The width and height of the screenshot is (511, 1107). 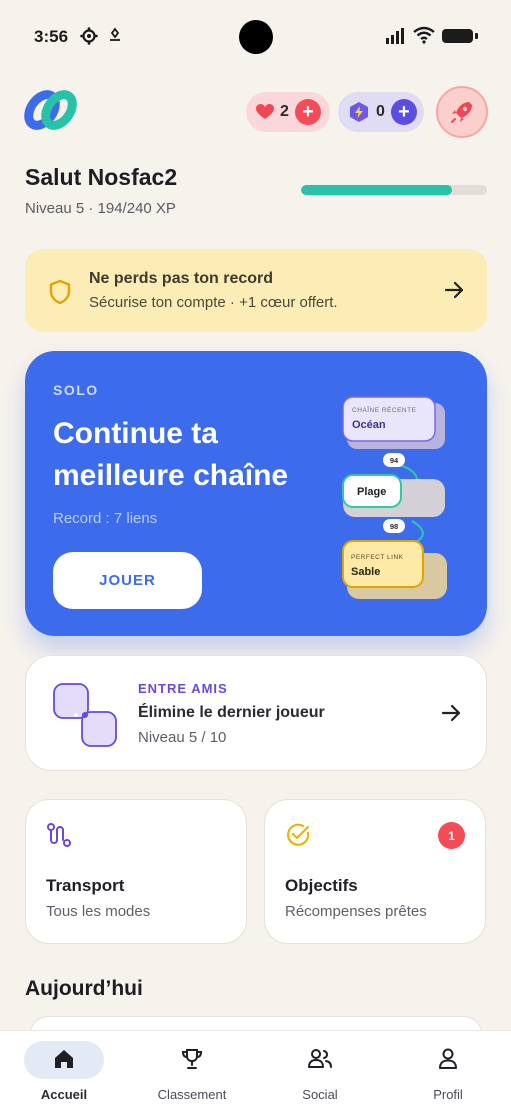 What do you see at coordinates (395, 36) in the screenshot?
I see `signal-icon` at bounding box center [395, 36].